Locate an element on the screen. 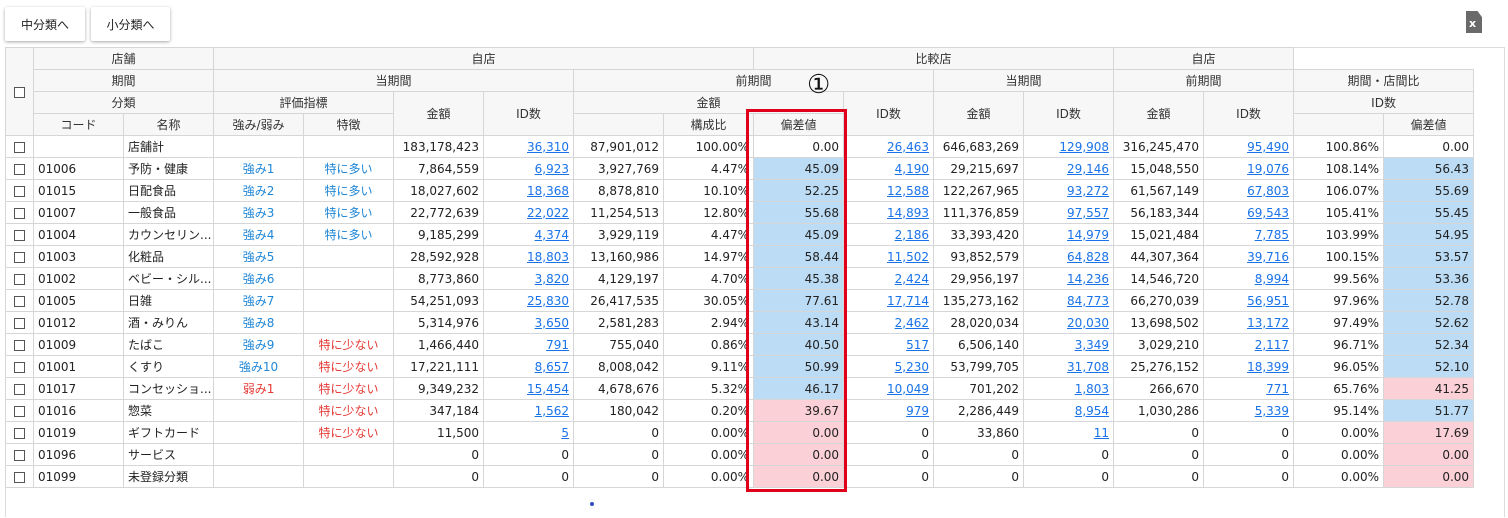  cell-prev-id-count-value: 17,714 is located at coordinates (908, 301).